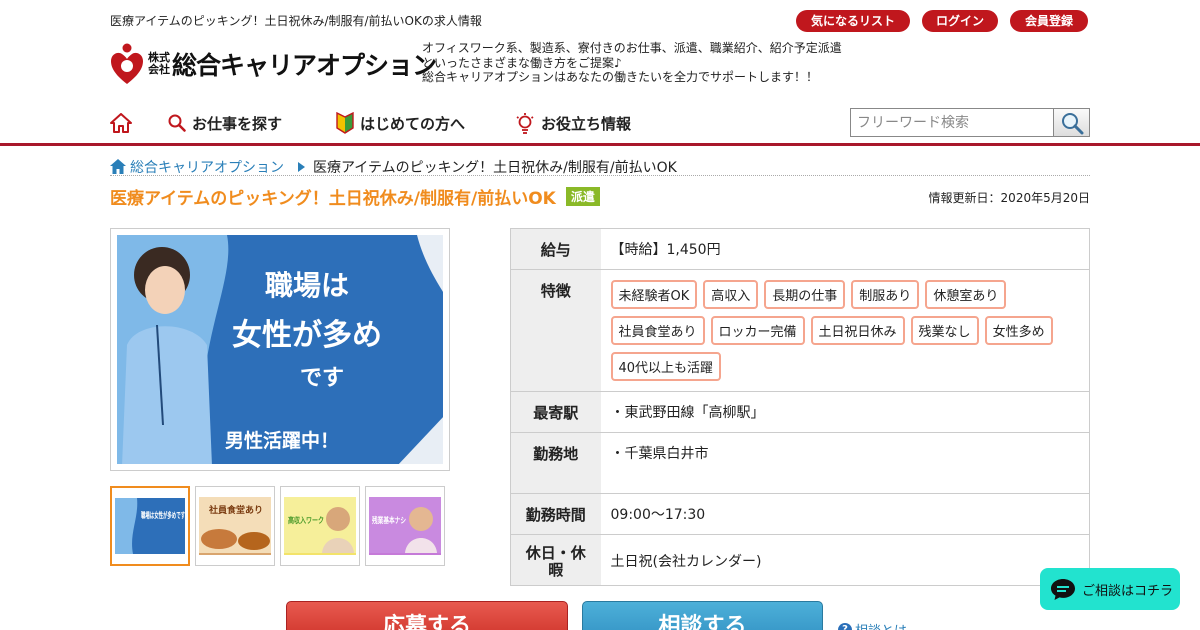  Describe the element at coordinates (845, 626) in the screenshot. I see `question-icon: ?` at that location.